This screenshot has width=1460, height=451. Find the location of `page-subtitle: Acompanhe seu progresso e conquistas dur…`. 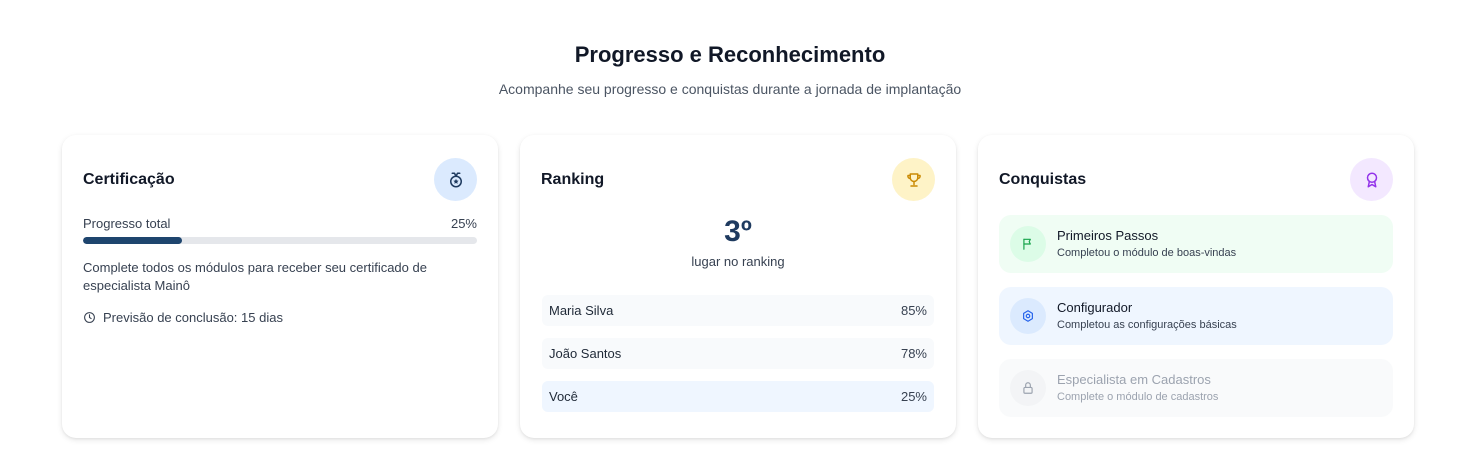

page-subtitle: Acompanhe seu progresso e conquistas dur… is located at coordinates (730, 89).